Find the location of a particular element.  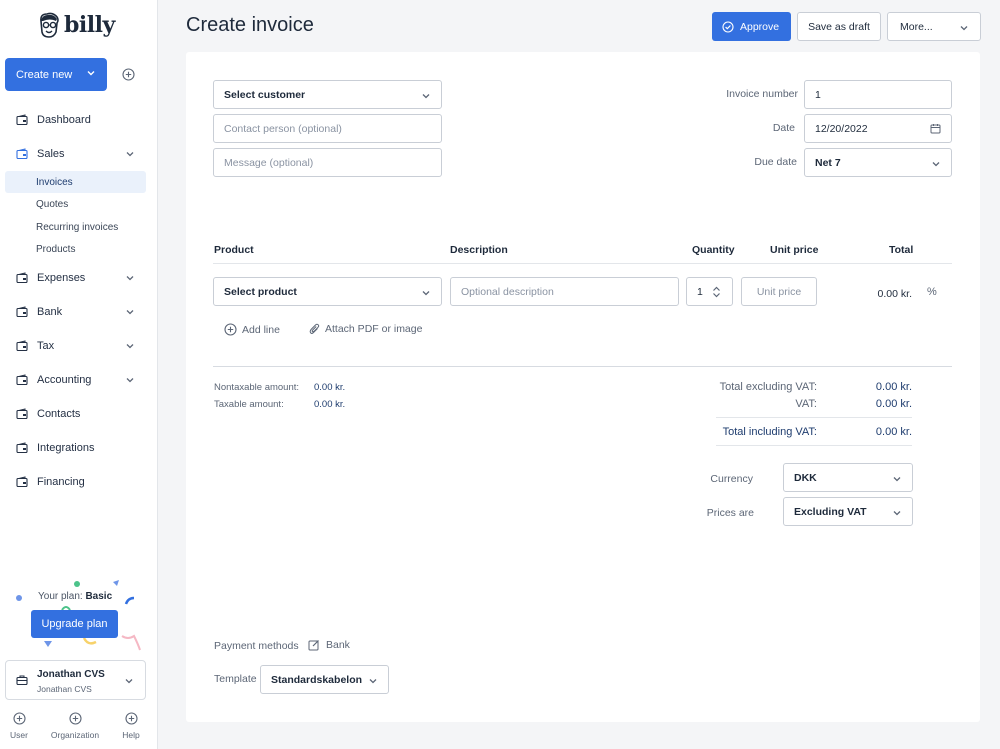

sidebar-subitem-products: Products is located at coordinates (75, 249).